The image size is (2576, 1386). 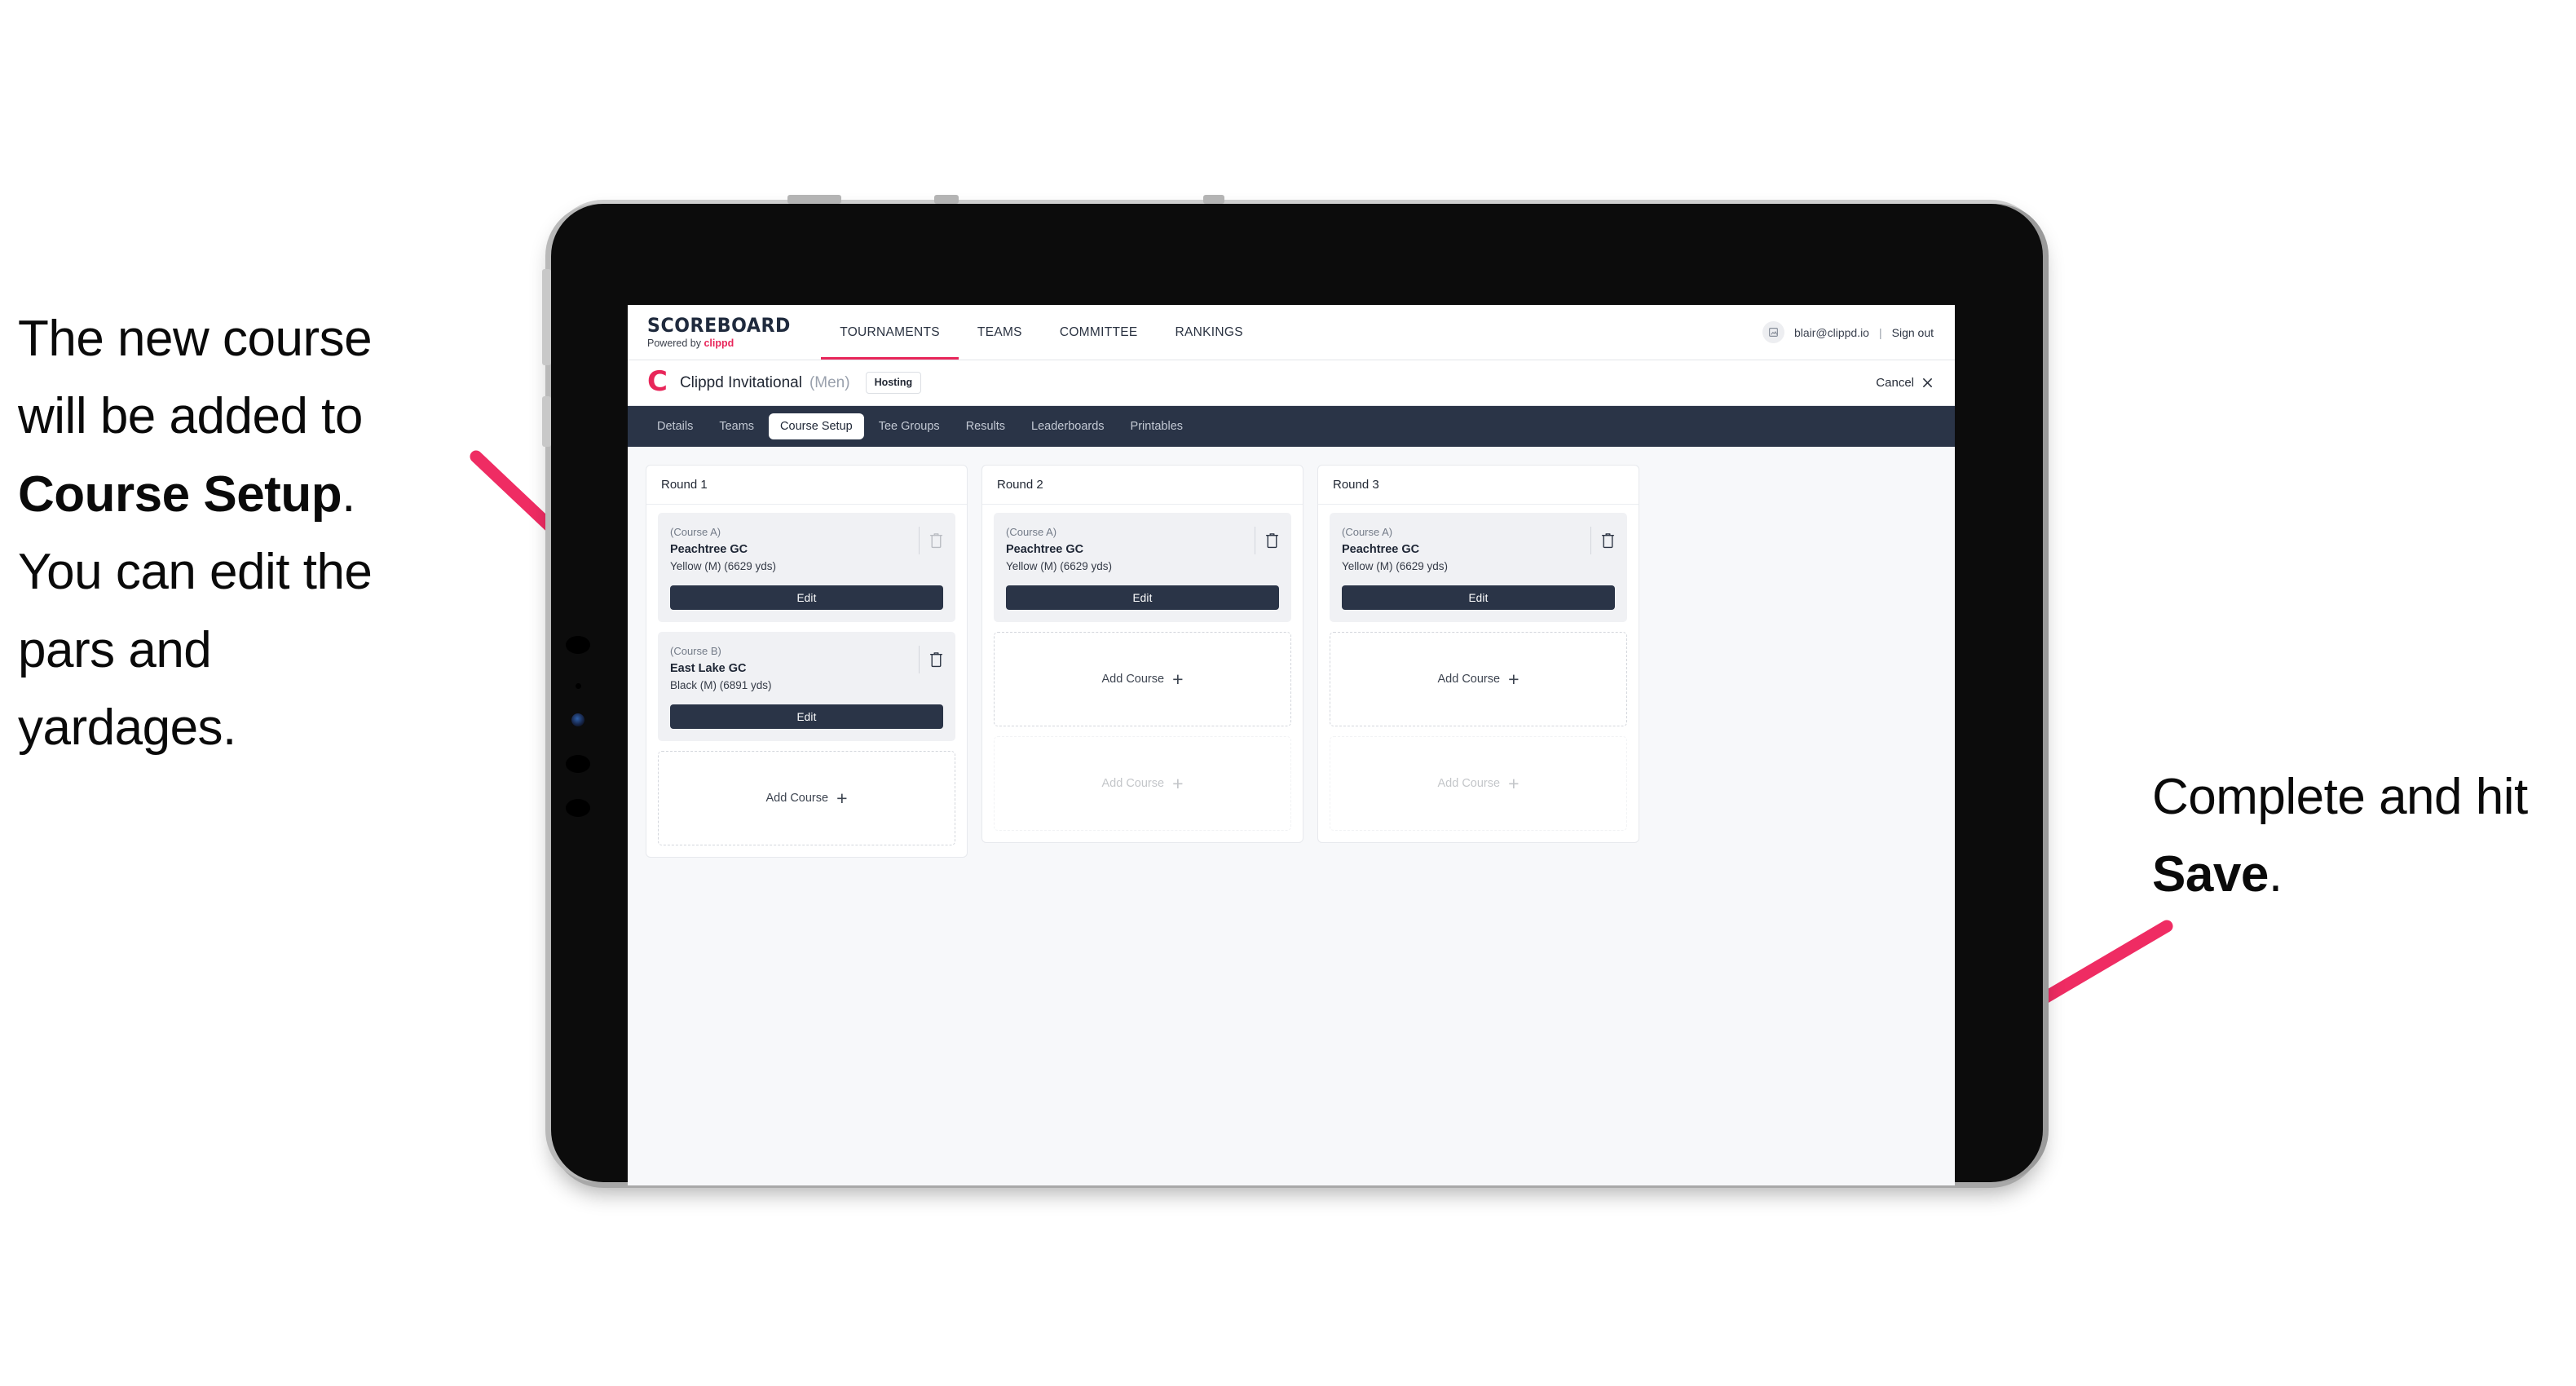 I want to click on tab-leaderboards: Leaderboards, so click(x=1068, y=426).